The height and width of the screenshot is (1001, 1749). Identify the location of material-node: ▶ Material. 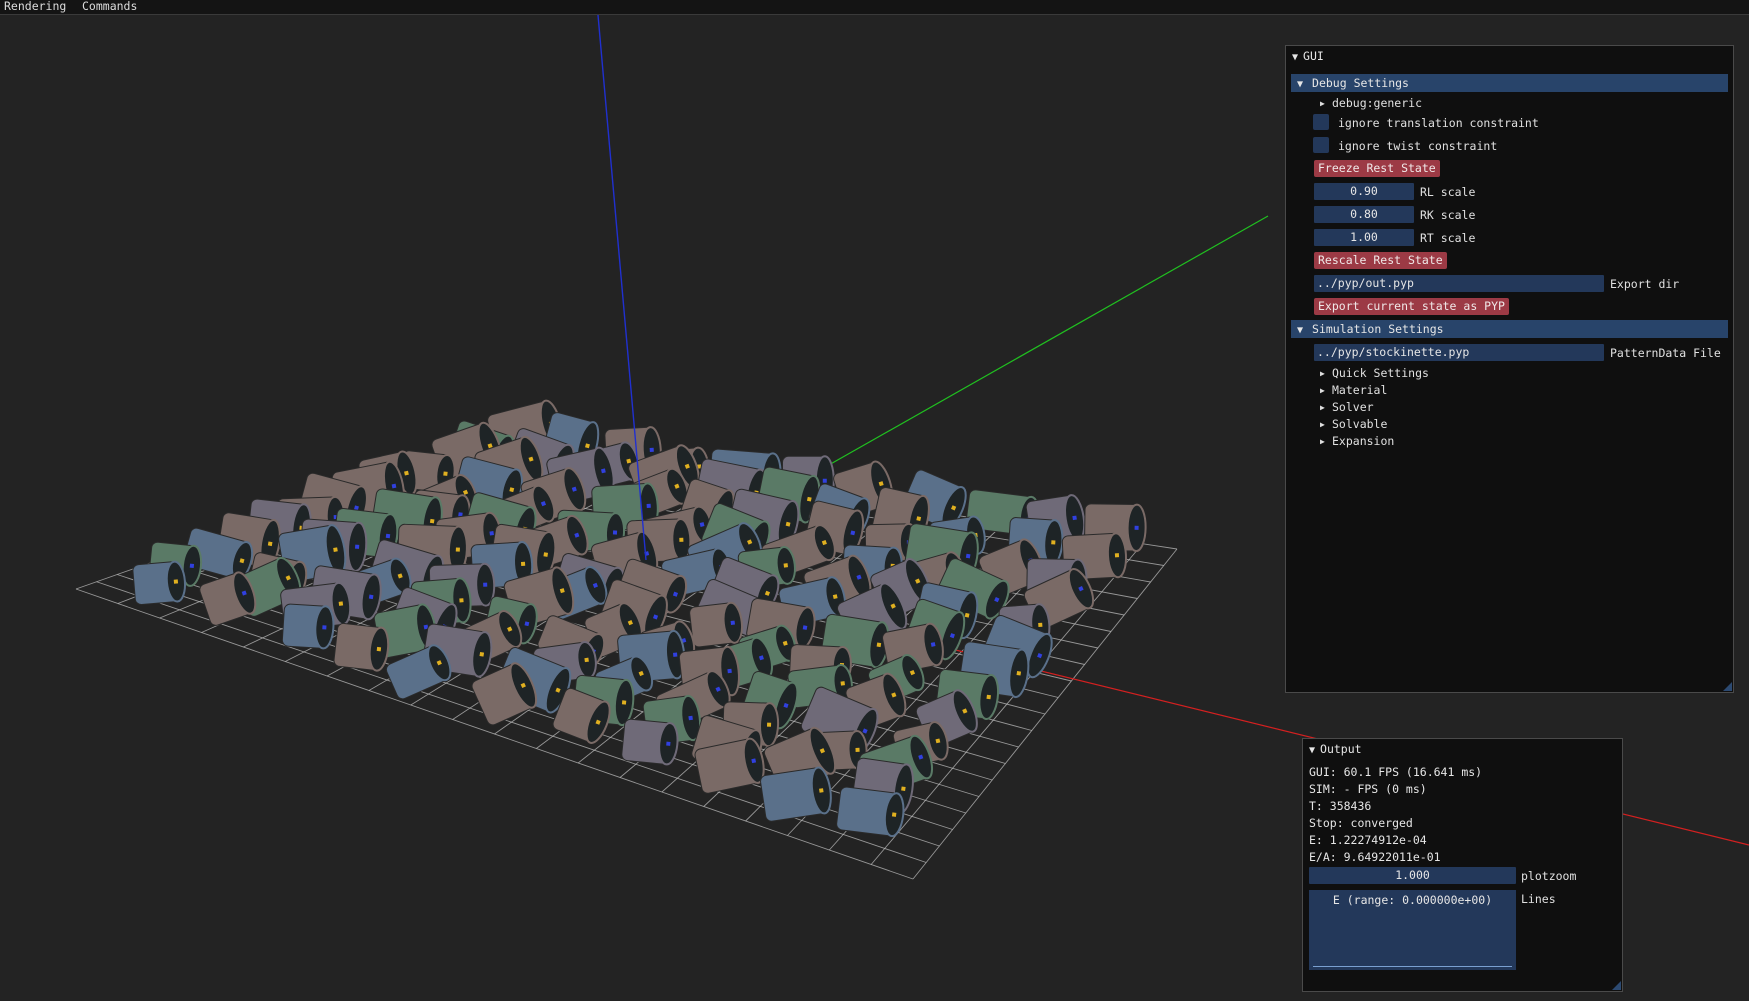
(1353, 390).